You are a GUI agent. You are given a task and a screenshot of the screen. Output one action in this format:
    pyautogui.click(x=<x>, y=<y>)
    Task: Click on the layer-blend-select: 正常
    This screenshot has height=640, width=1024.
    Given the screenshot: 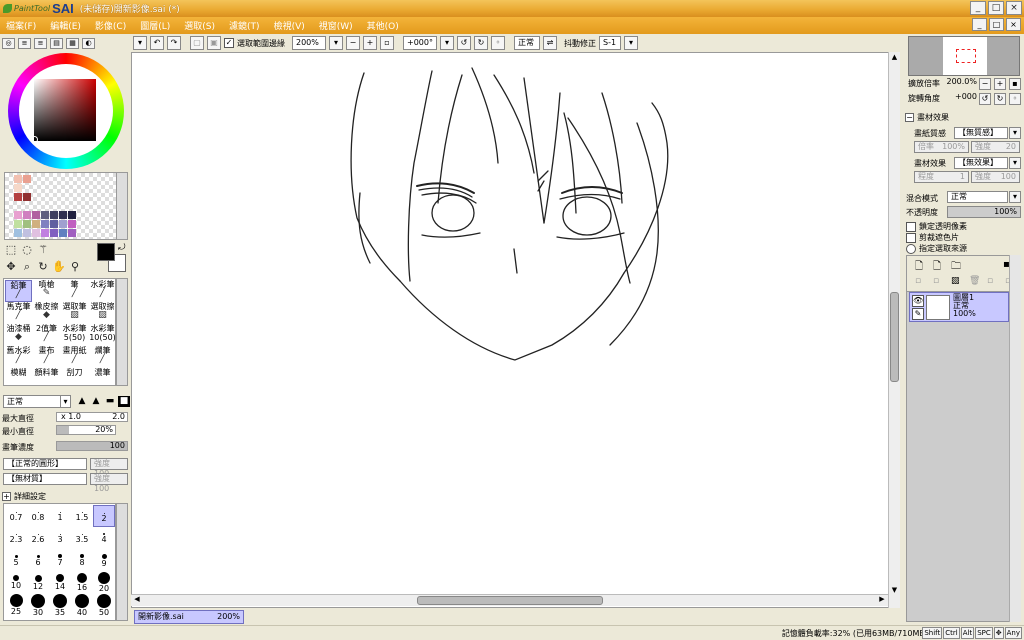 What is the action you would take?
    pyautogui.click(x=977, y=197)
    